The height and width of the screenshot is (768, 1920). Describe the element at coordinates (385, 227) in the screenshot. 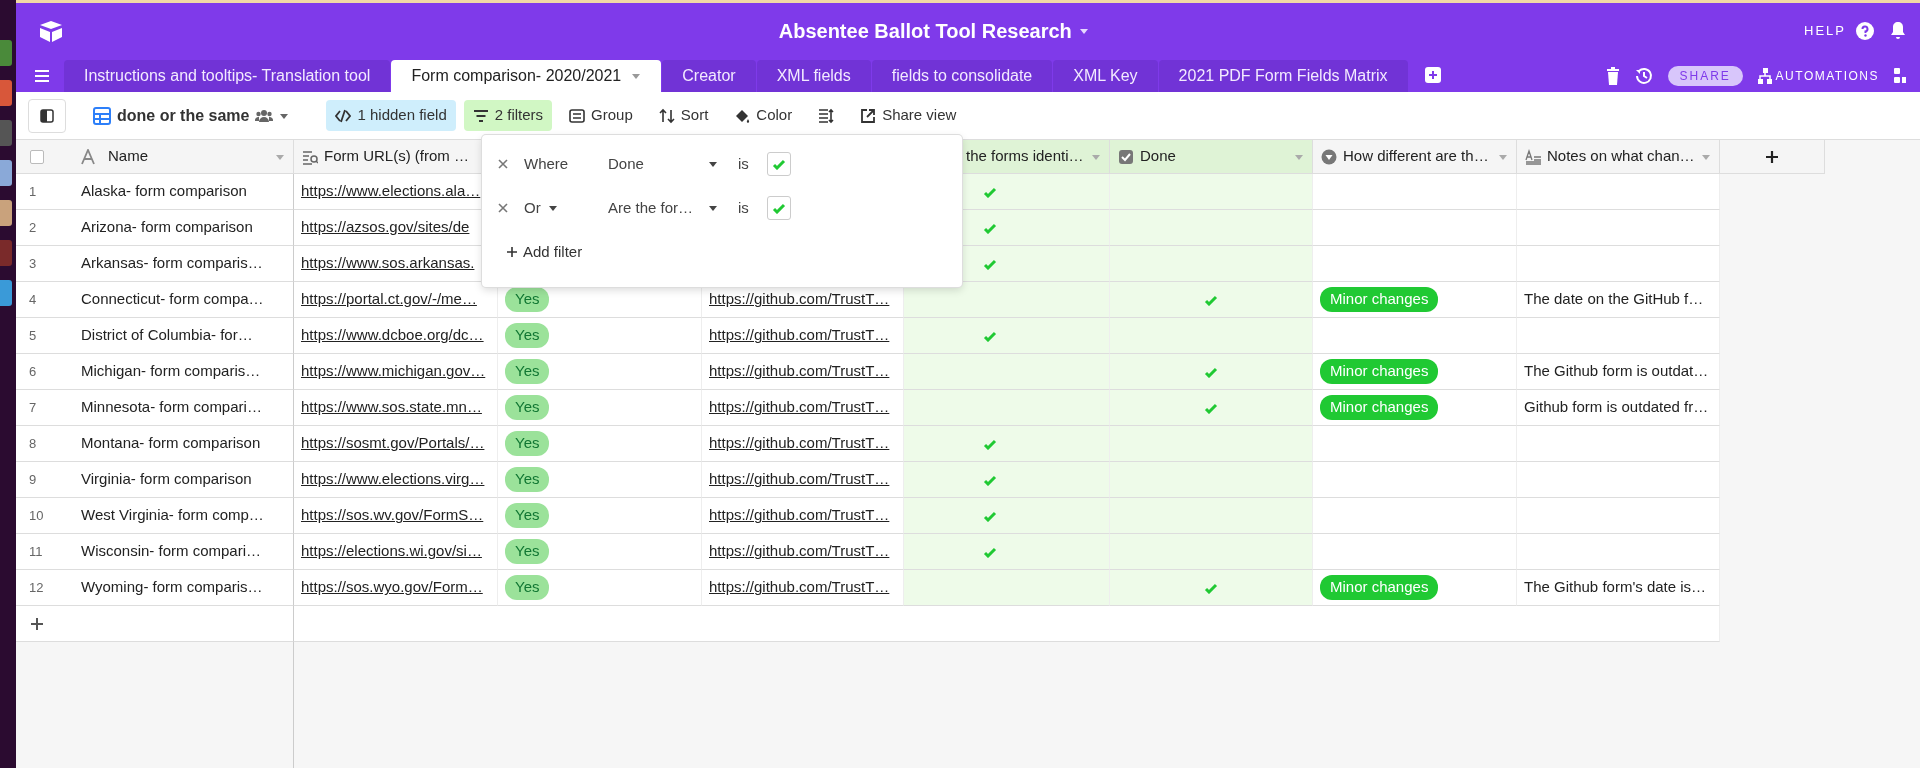

I see `url-link: https://azsos.gov/sites/de` at that location.